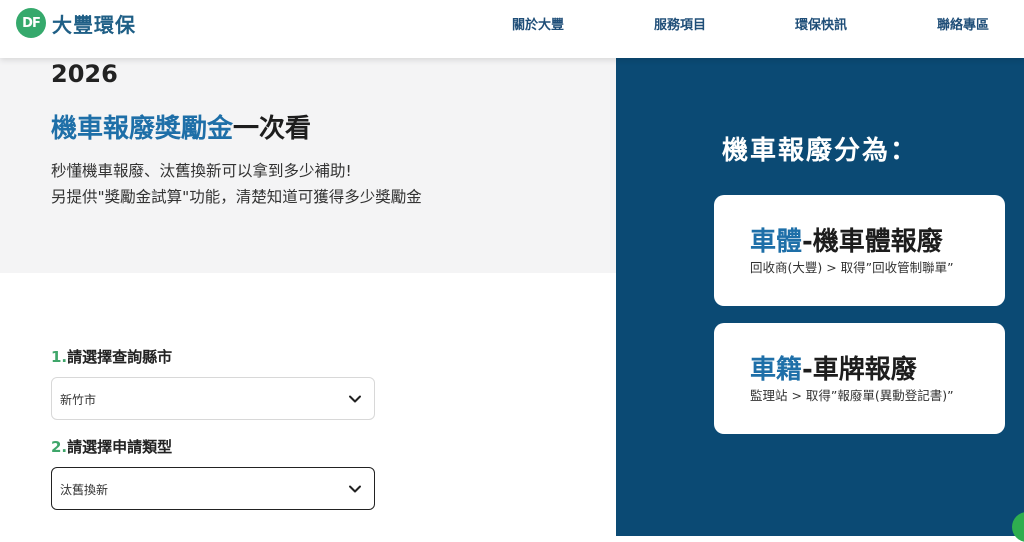 This screenshot has height=542, width=1024. I want to click on card-vehicle-body-sub: 回收商(大豐) > 取得”回收管制聯單”, so click(852, 267).